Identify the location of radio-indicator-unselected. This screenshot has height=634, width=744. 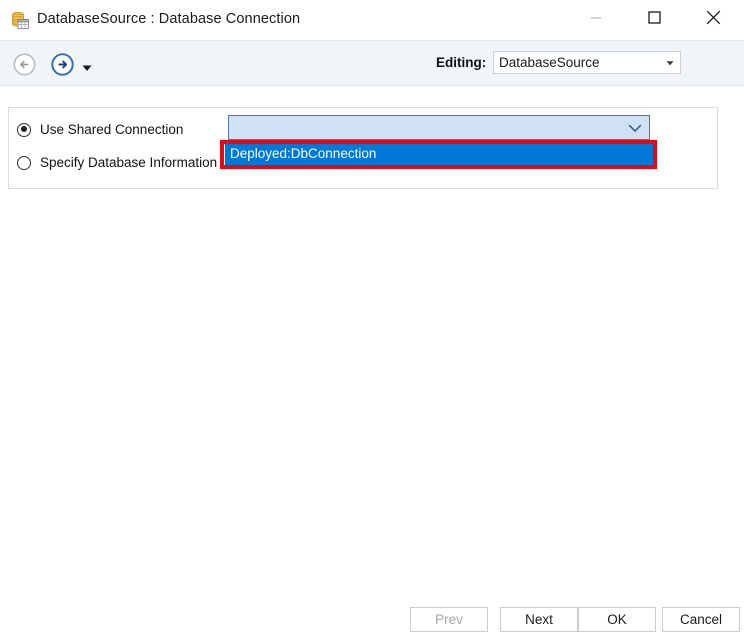
(24, 162).